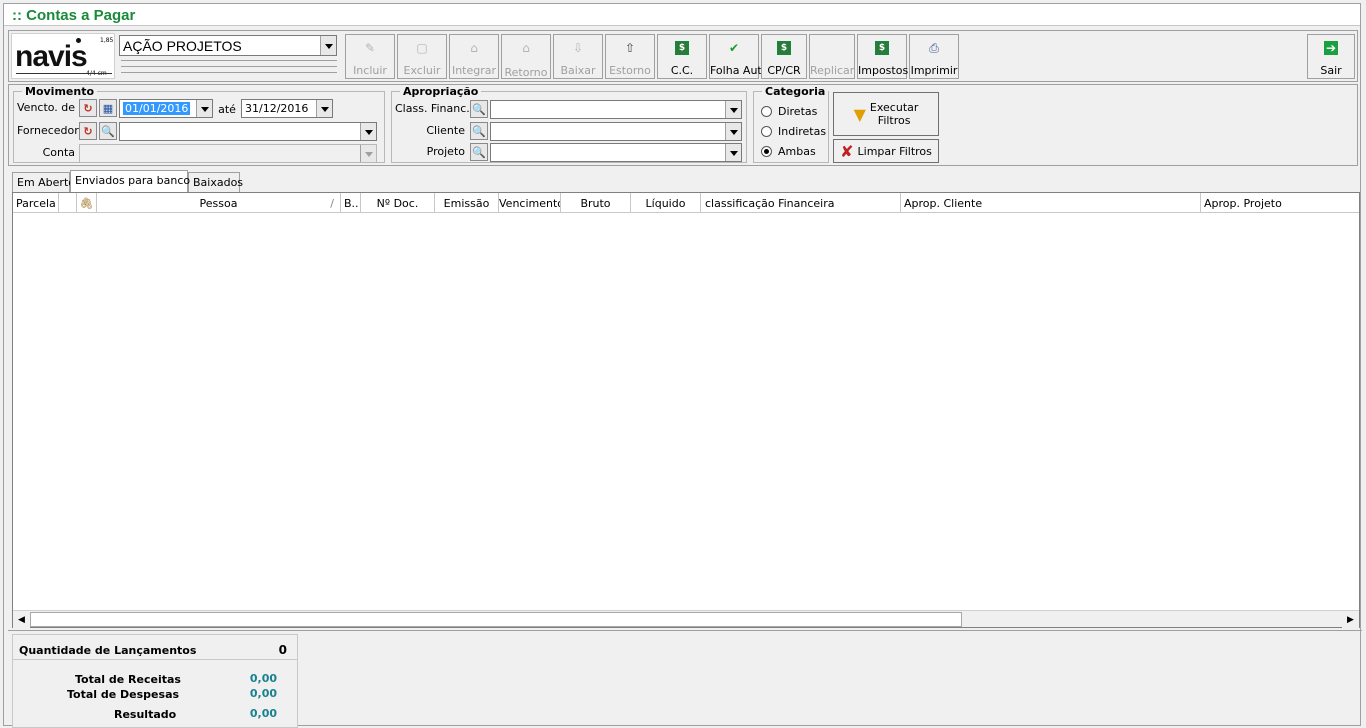  Describe the element at coordinates (526, 56) in the screenshot. I see `retorno-button: ⌂ Retorno` at that location.